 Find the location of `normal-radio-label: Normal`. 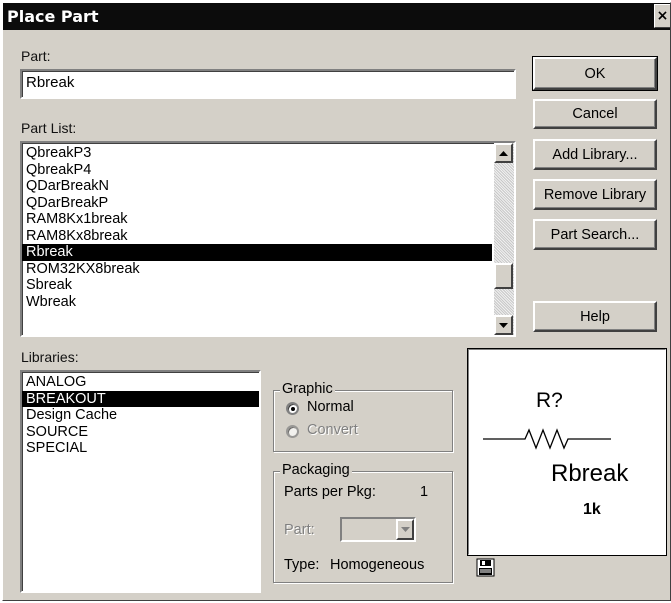

normal-radio-label: Normal is located at coordinates (330, 407).